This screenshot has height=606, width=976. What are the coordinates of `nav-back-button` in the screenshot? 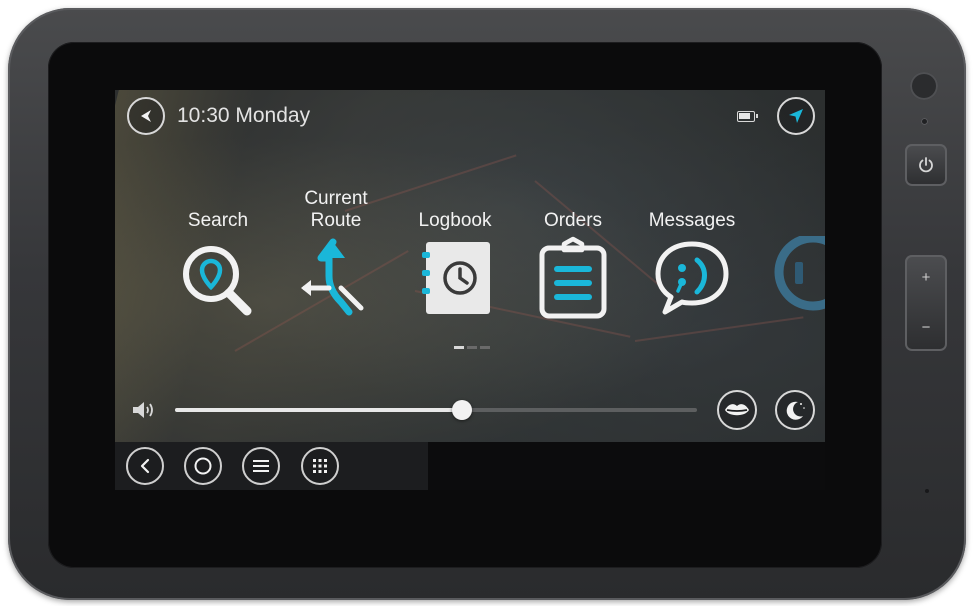 It's located at (145, 466).